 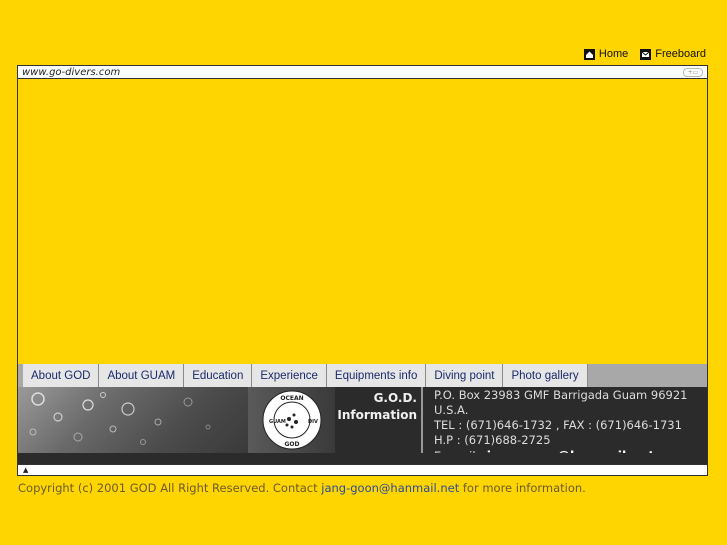 I want to click on expand-toggle-icon: +▭, so click(x=693, y=72).